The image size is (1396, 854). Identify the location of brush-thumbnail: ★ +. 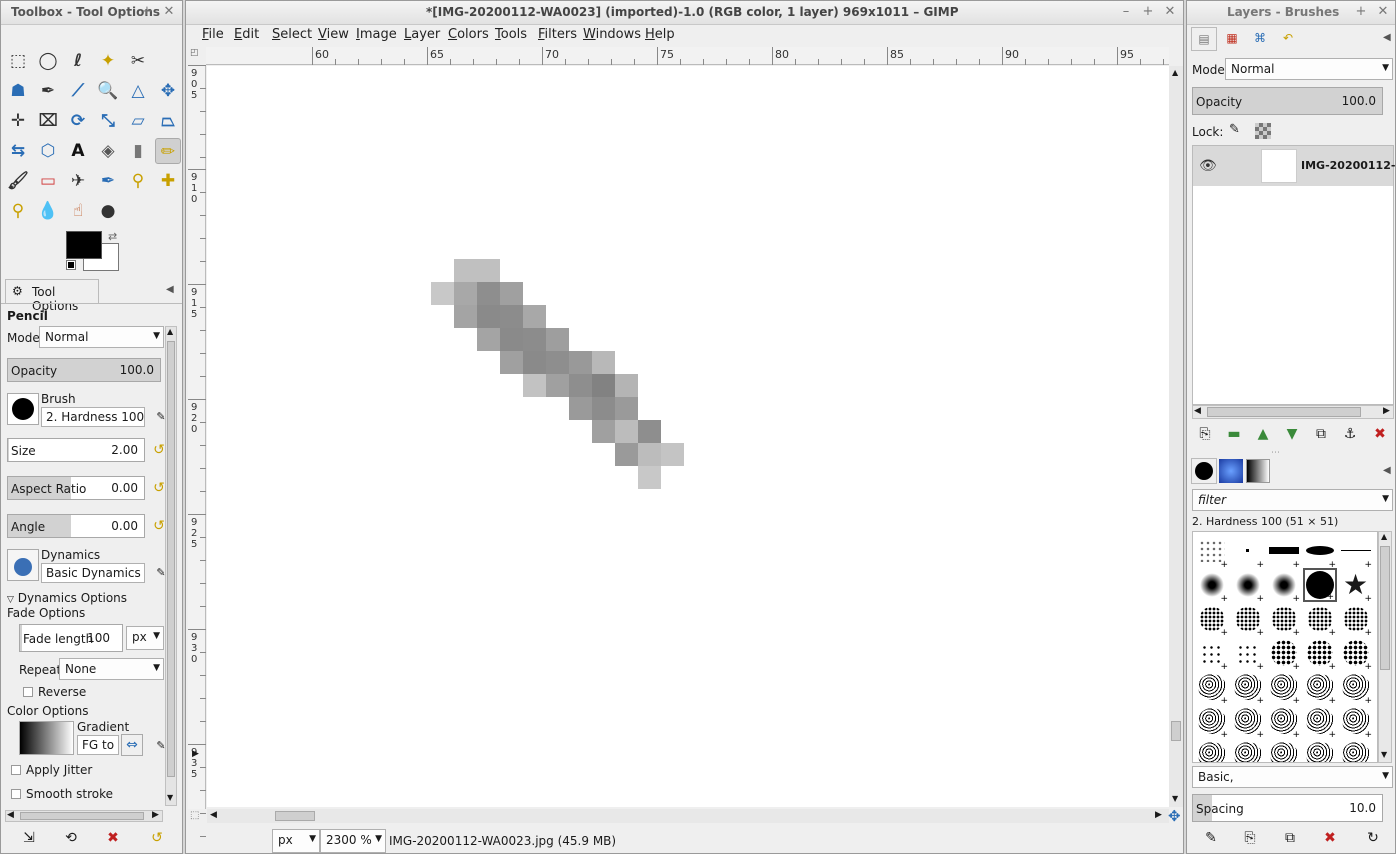
(1356, 586).